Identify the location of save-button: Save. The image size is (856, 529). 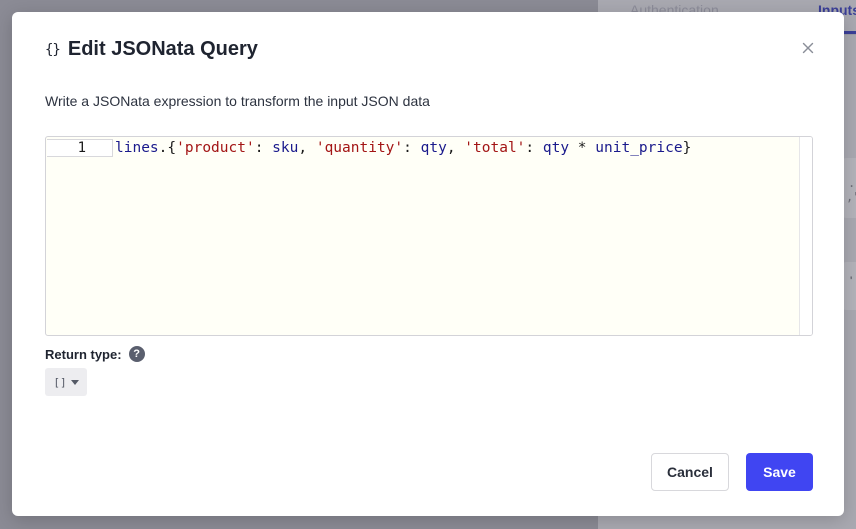
(779, 472).